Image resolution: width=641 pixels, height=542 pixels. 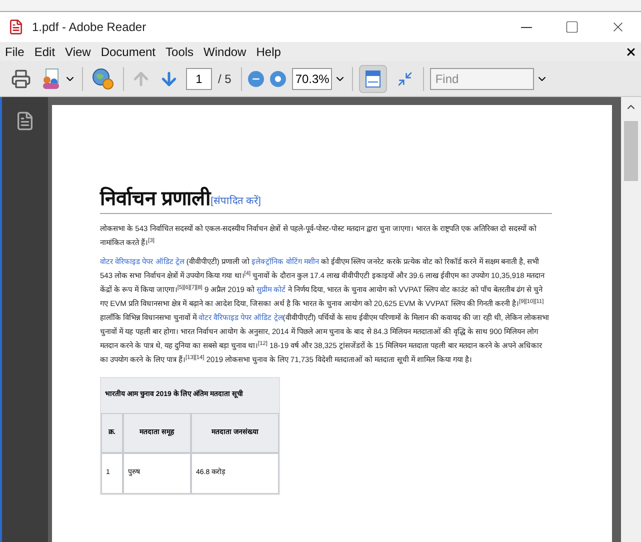 What do you see at coordinates (78, 51) in the screenshot?
I see `menu-item: View` at bounding box center [78, 51].